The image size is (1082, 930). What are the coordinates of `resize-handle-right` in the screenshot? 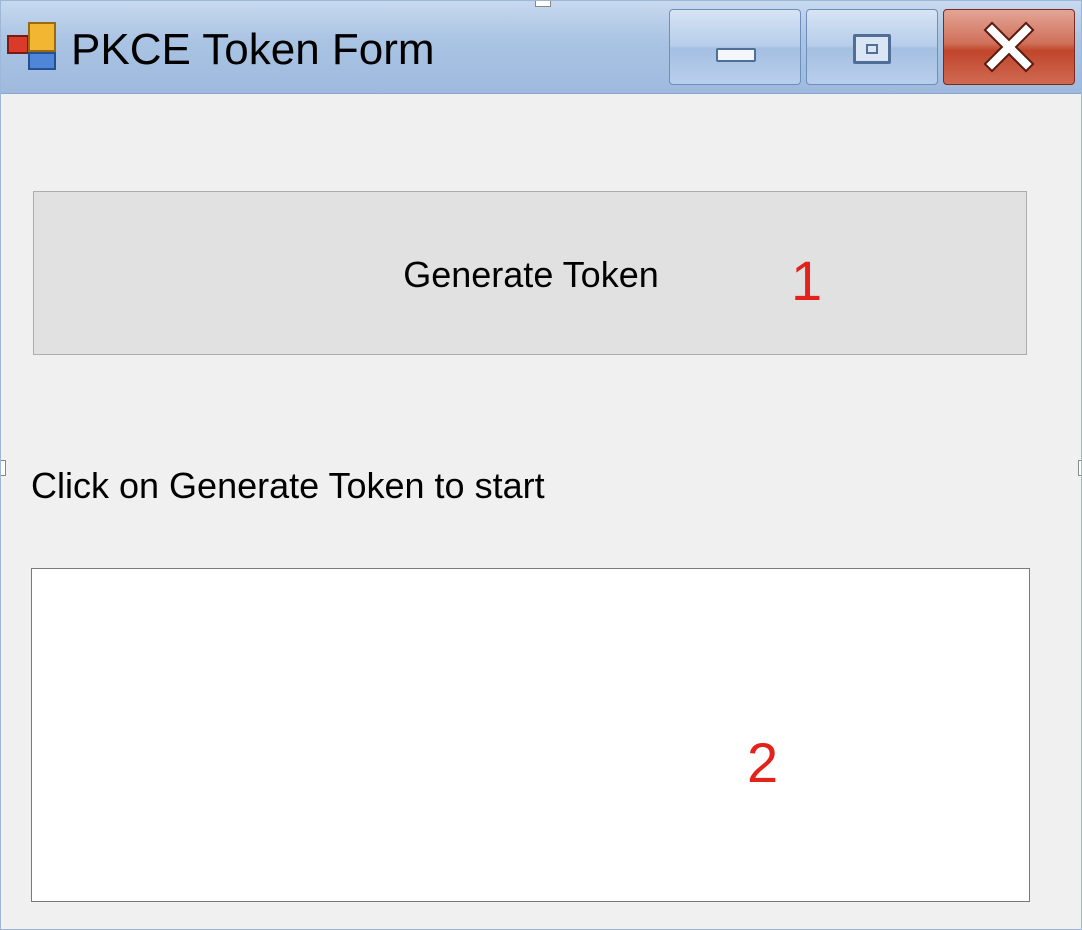 It's located at (1079, 468).